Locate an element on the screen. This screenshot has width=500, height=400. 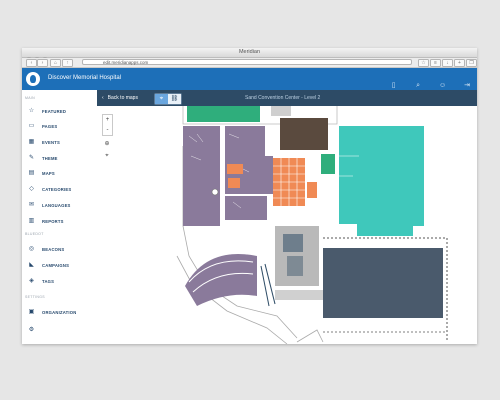
app-header: Discover Memorial Hospital ▯ ⌕ ☺ ⇥ is located at coordinates (249, 79).